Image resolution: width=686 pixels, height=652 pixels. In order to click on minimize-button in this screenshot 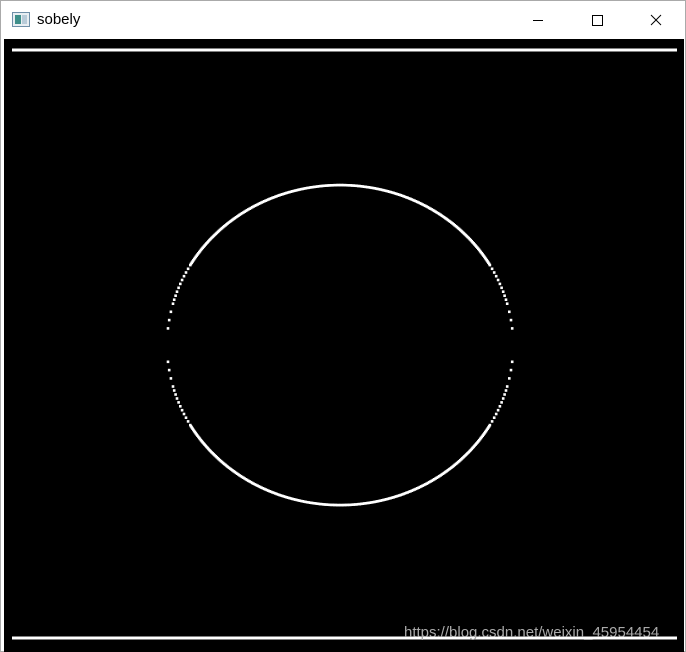, I will do `click(538, 20)`.